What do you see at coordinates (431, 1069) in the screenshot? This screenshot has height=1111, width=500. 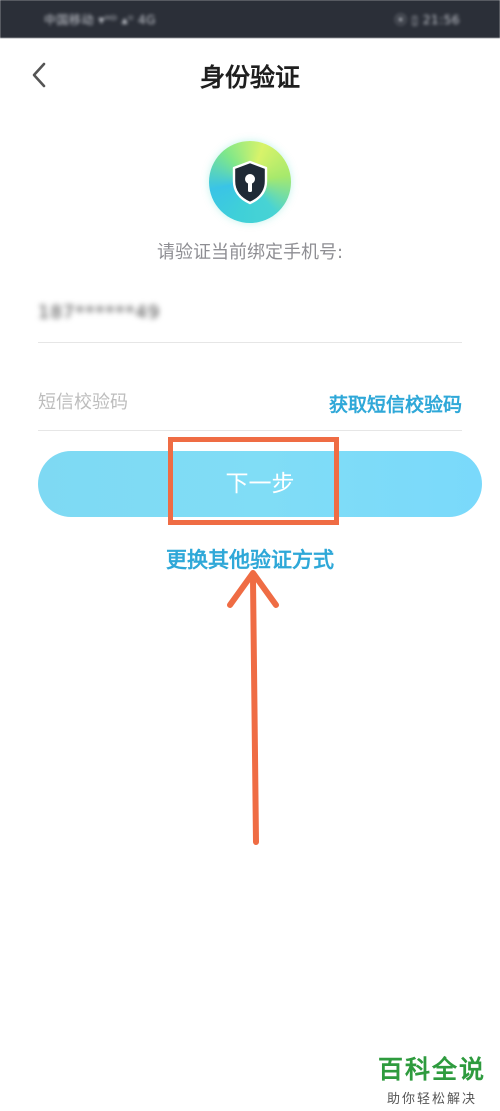 I see `watermark-title: 百科全说` at bounding box center [431, 1069].